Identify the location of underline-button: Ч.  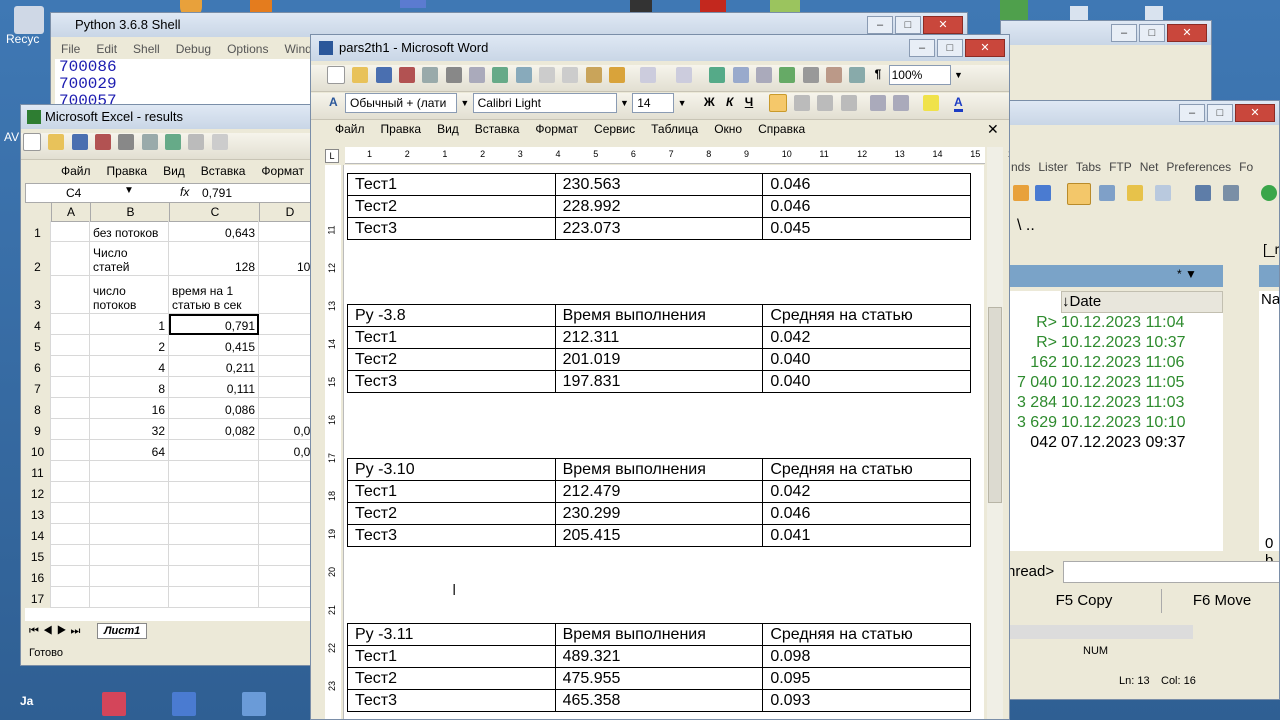
(749, 102).